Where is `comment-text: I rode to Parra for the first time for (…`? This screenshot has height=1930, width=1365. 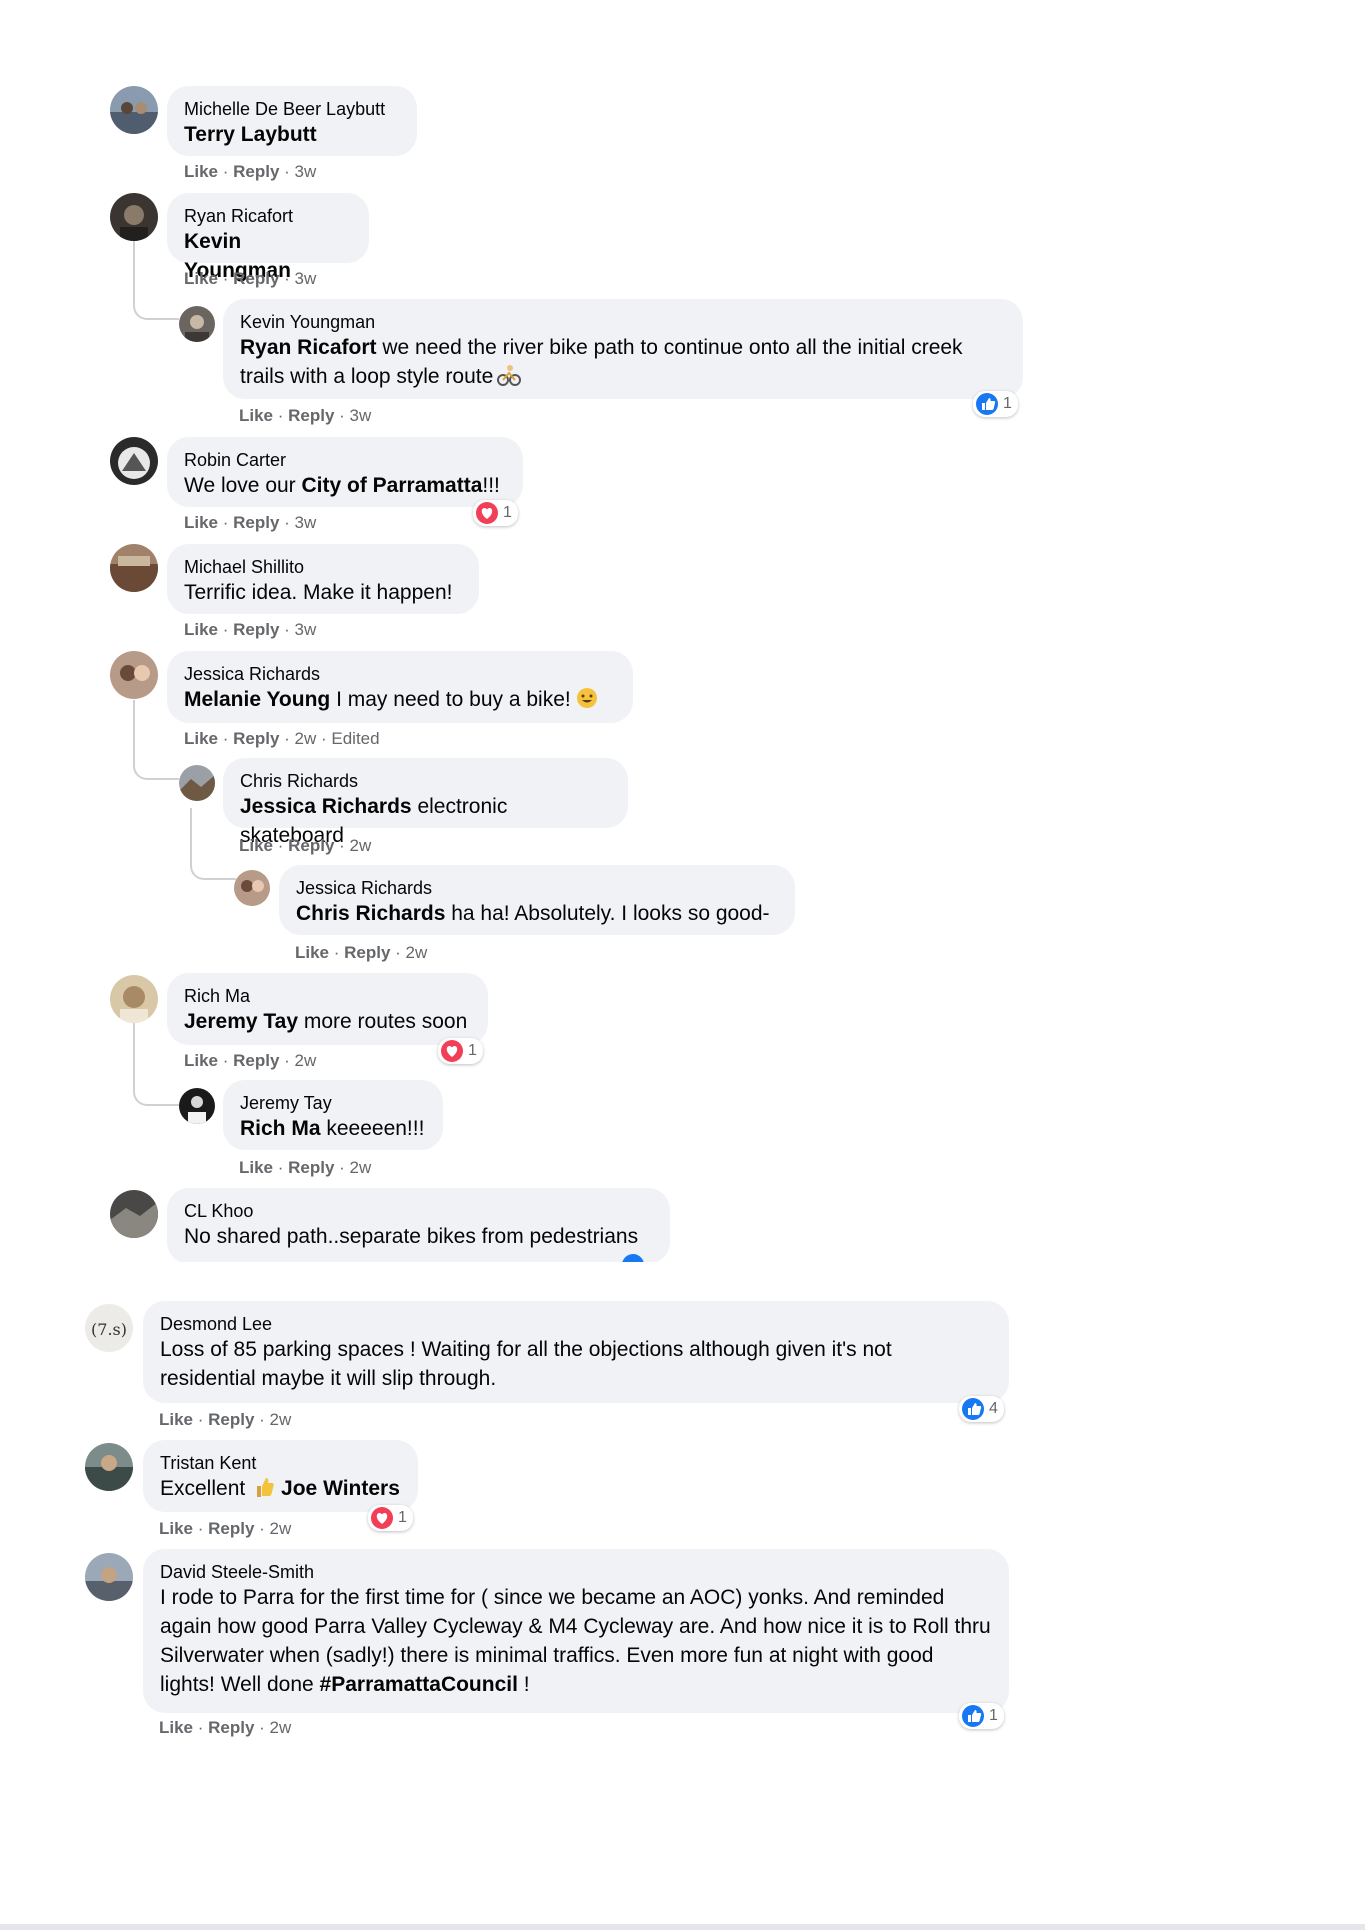
comment-text: I rode to Parra for the first time for (… is located at coordinates (575, 1641).